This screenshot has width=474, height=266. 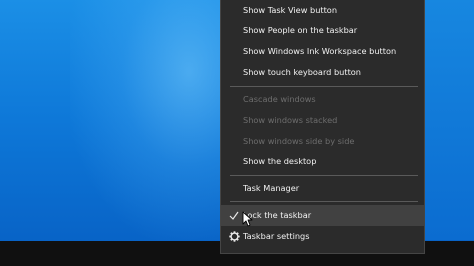 I want to click on menu-item-show-windows-ink: Show Windows Ink Workspace button, so click(x=322, y=51).